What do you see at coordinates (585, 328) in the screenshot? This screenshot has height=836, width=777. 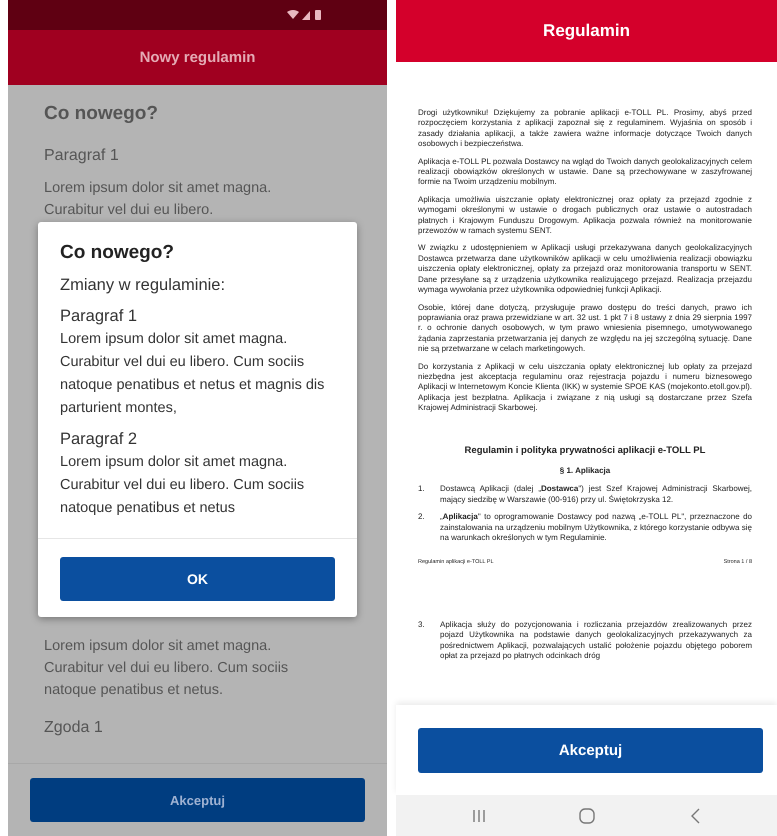 I see `document-paragraph: Osobie, której dane dotyczą, przysługuje prawo dostępu do treści danych, prawo ich poprawiania oraz prawa przewidziane w art. 32 ust. 1 pkt 7 i 8 ustawy z dnia 29 sierpnia 1997 r. o ochronie danych osobowych, w tym prawo wniesienia pisemnego, umotywowanego żądania zaprzestania przetwarzania jej danych ze względu na jej szczególną sytuację. Dane nie są przetwarzane w celach marketingowych.` at bounding box center [585, 328].